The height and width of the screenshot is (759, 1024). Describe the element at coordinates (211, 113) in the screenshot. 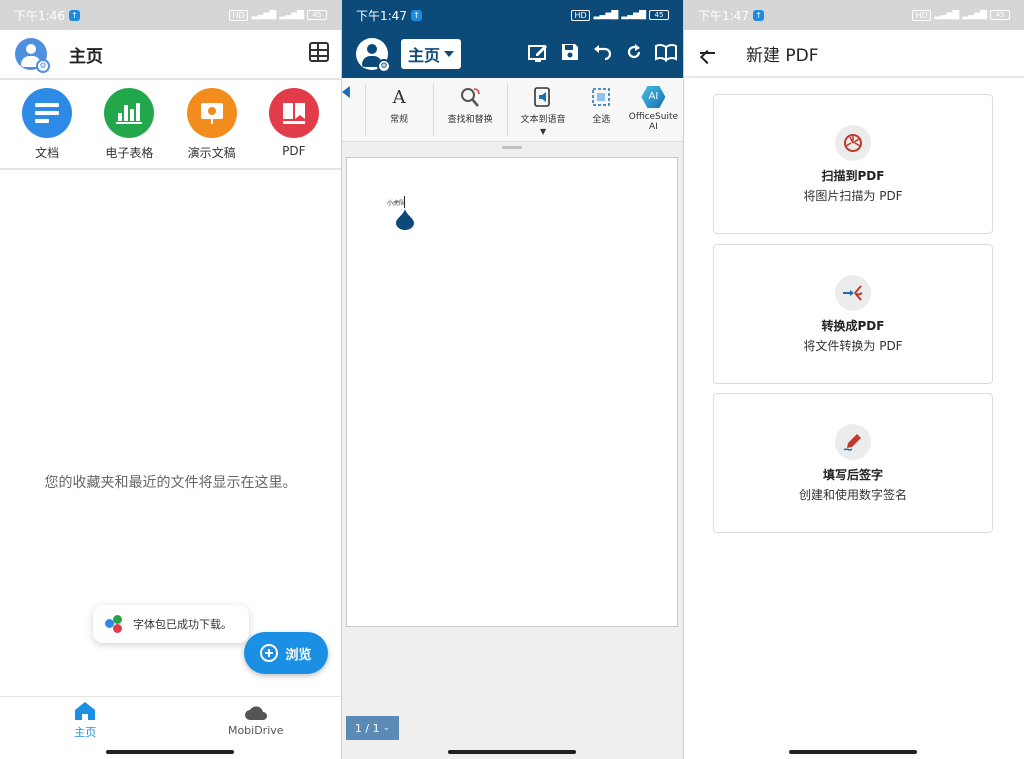

I see `presentation-icon` at that location.